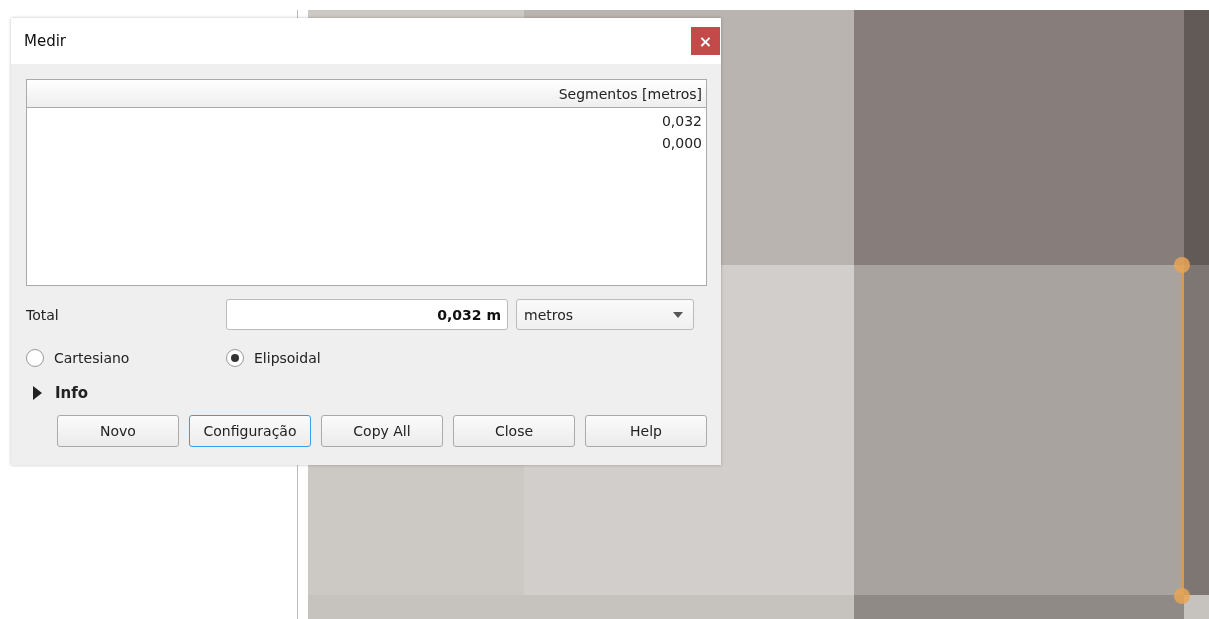  What do you see at coordinates (382, 431) in the screenshot?
I see `dialog-button: Copy All` at bounding box center [382, 431].